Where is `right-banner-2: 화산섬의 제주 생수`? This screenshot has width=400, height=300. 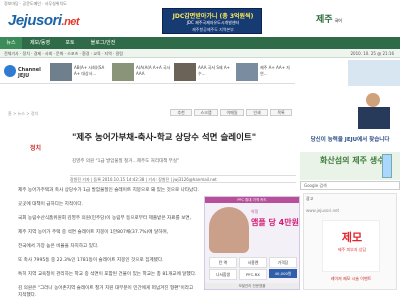
right-banner-2: 화산섬의 제주 생수 is located at coordinates (350, 166).